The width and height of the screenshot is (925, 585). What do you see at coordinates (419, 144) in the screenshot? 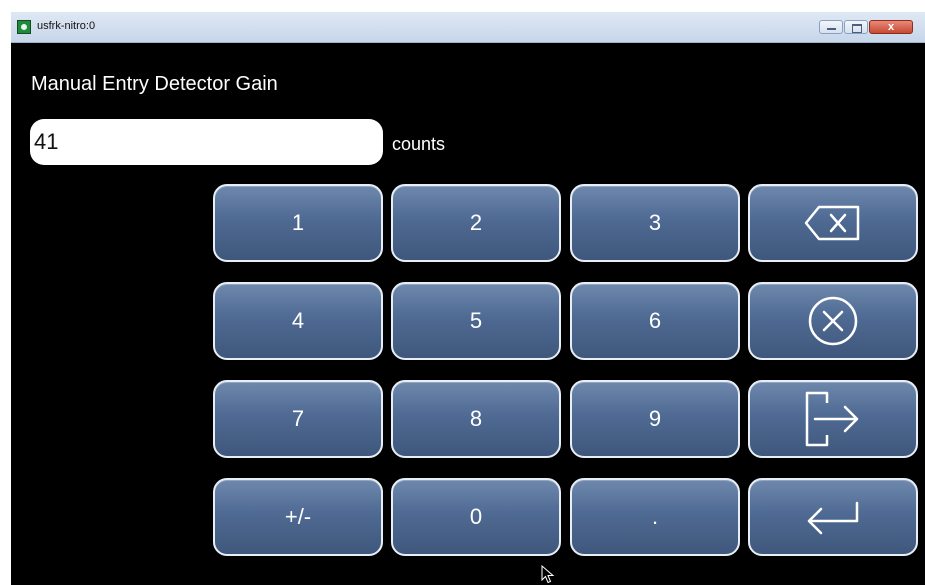
I see `unit-label: counts` at bounding box center [419, 144].